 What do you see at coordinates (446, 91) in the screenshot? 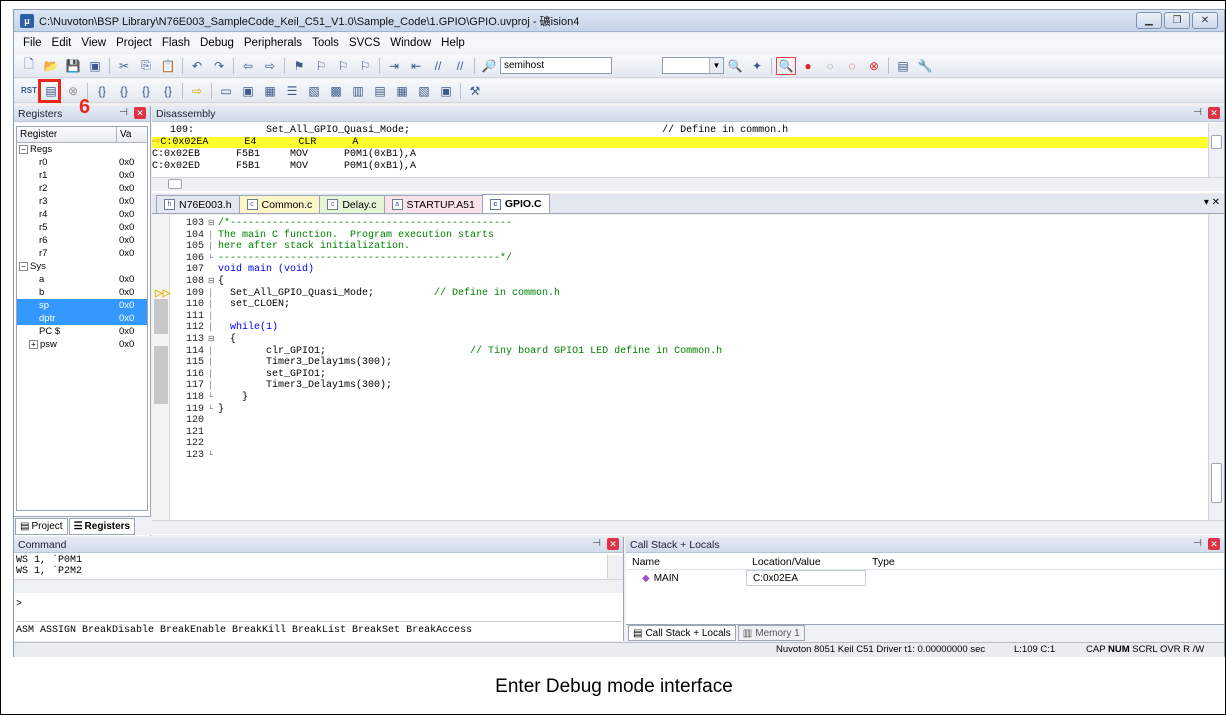
I see `system-viewer-icon: ▣` at bounding box center [446, 91].